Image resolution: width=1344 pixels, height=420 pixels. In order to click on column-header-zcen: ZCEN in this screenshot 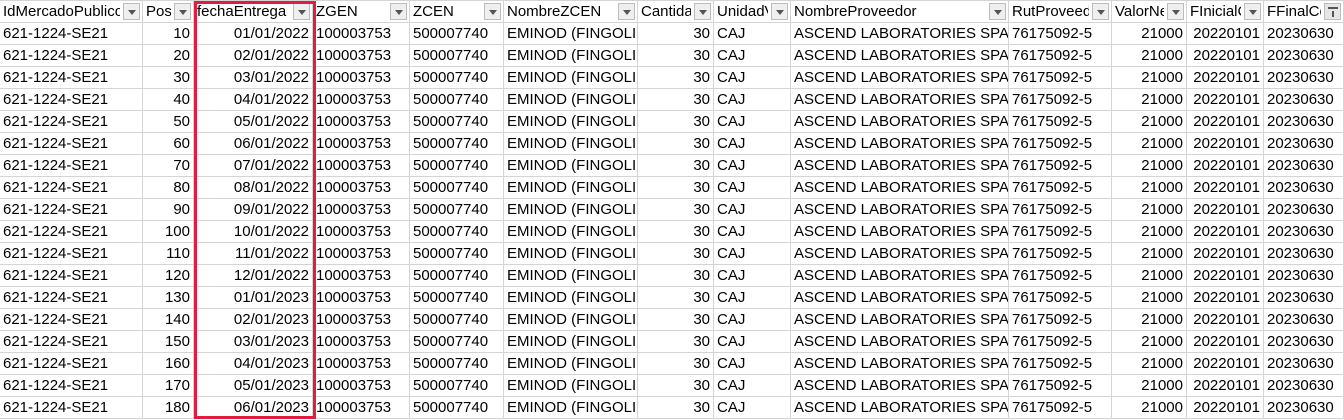, I will do `click(457, 12)`.